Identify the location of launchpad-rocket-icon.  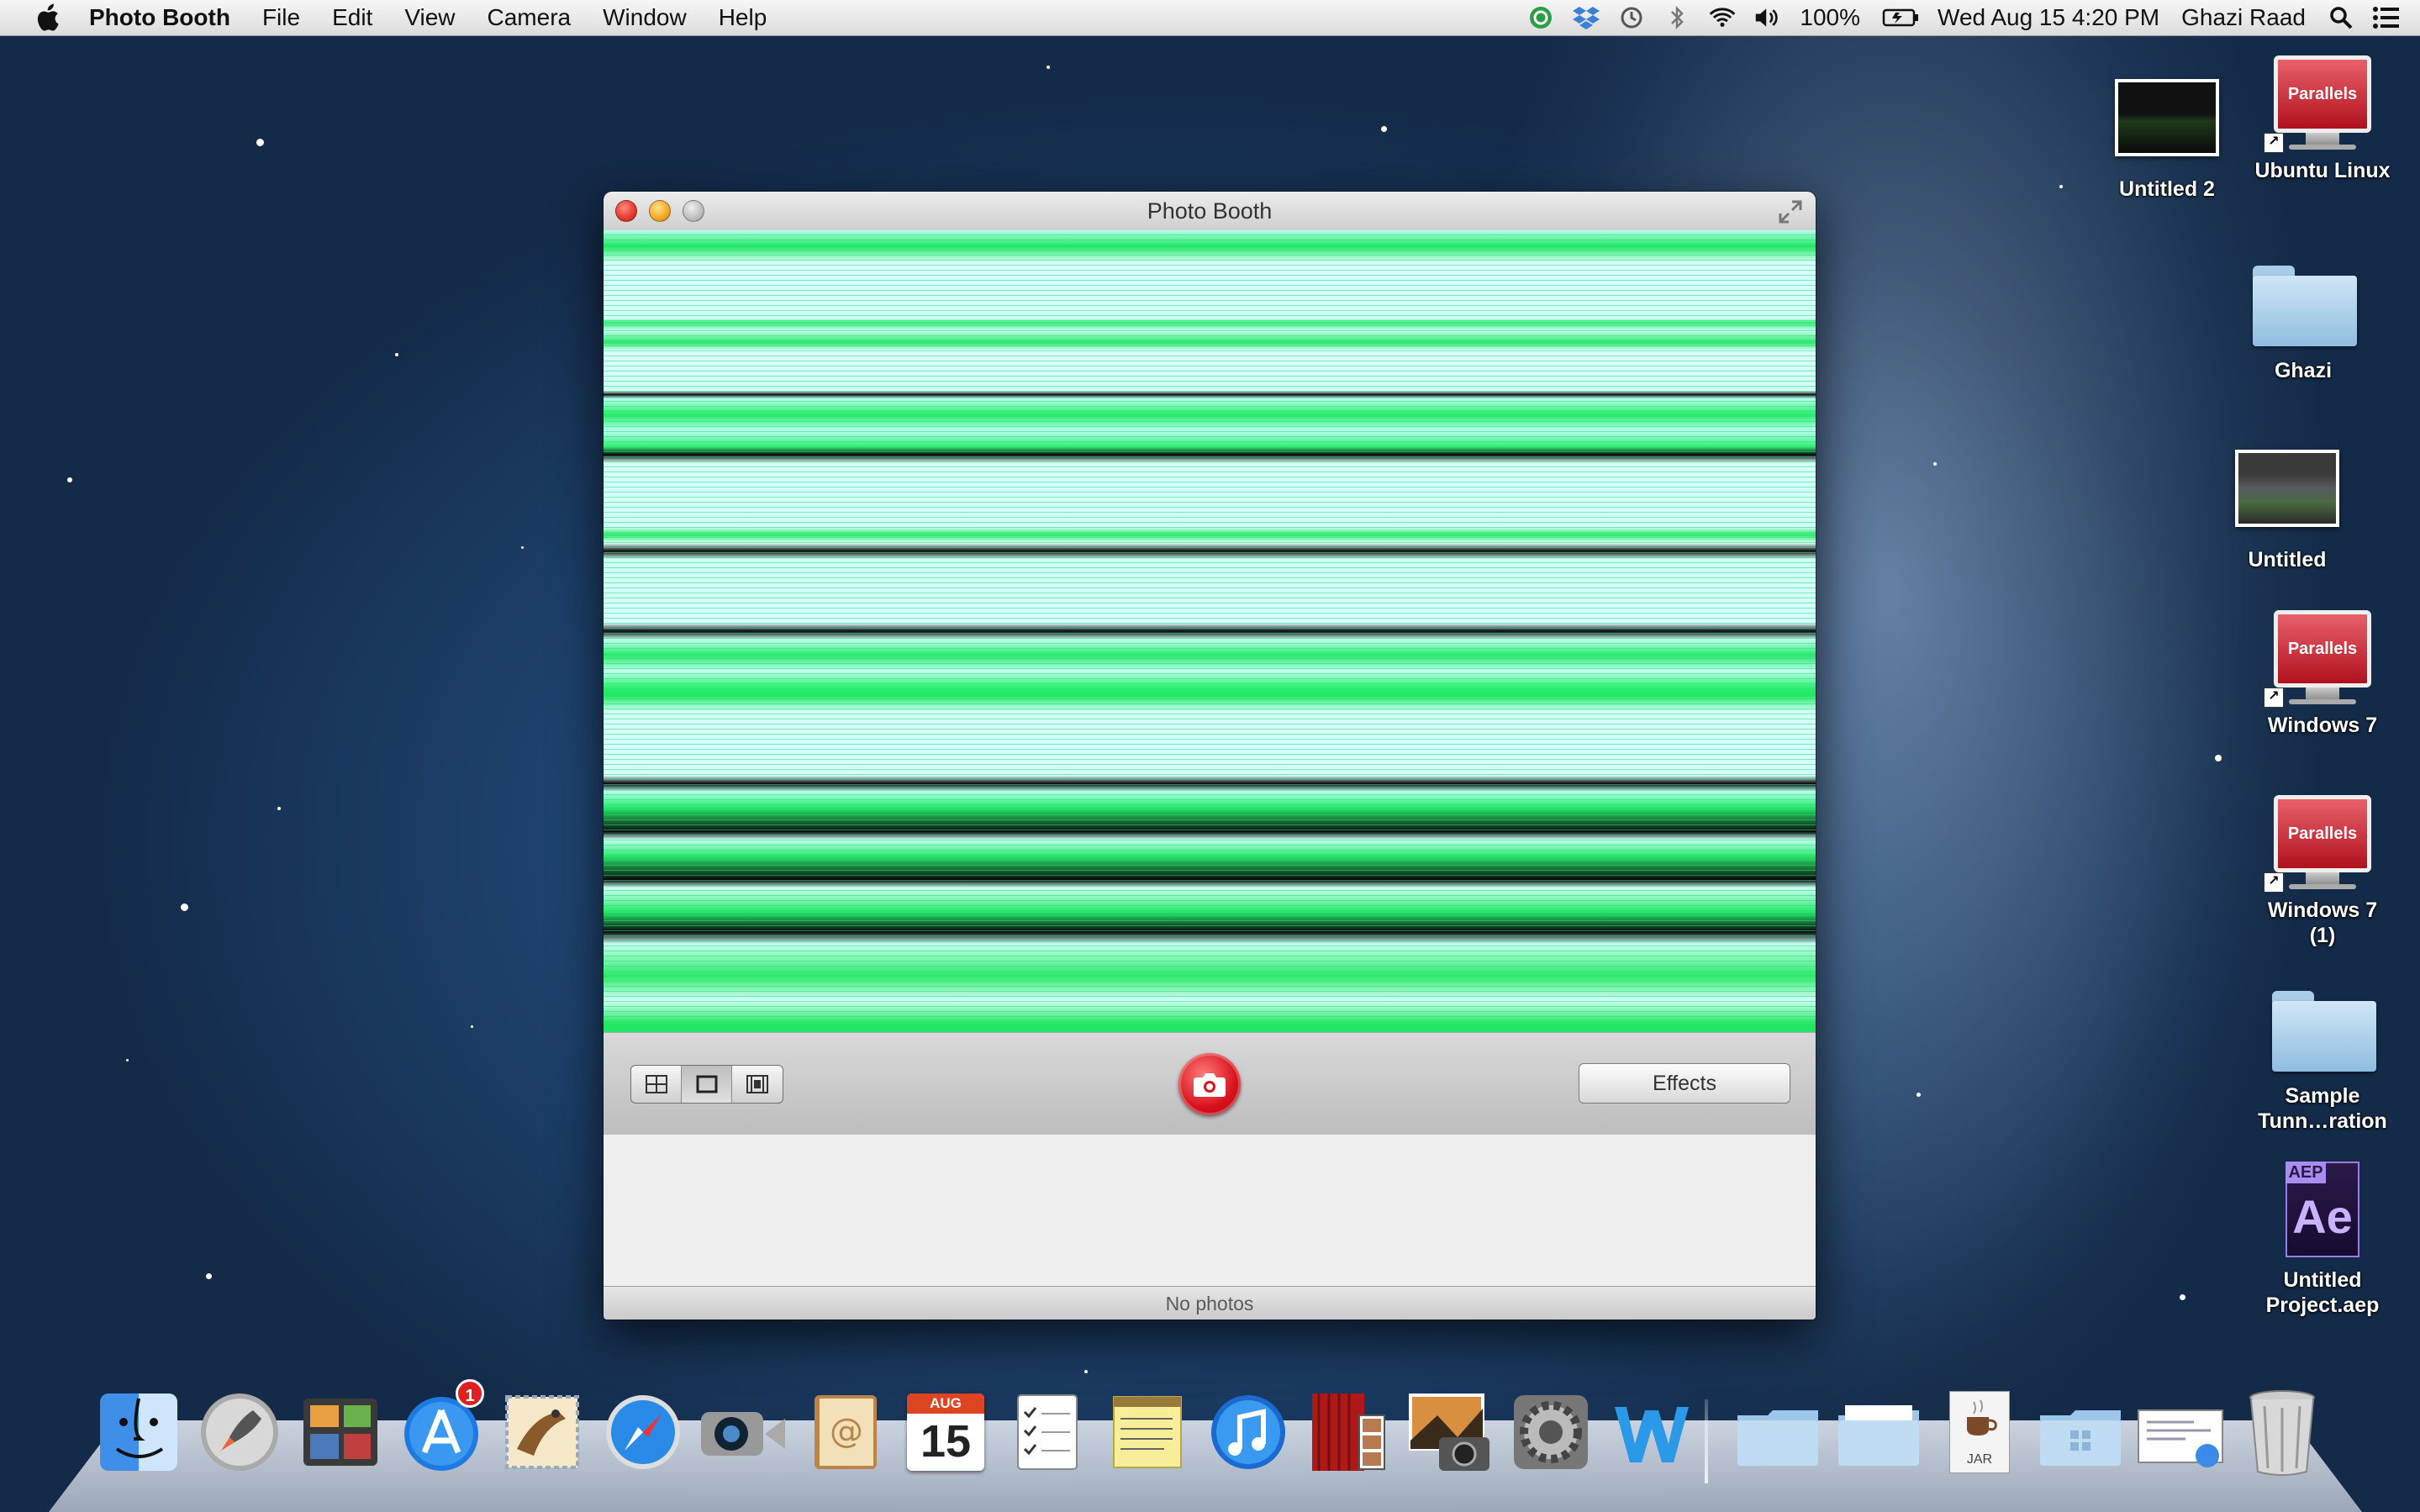
(239, 1432).